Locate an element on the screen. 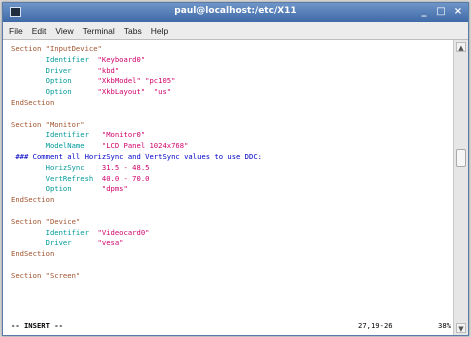 The image size is (471, 337). terminal-line: Driver "vesa" is located at coordinates (232, 243).